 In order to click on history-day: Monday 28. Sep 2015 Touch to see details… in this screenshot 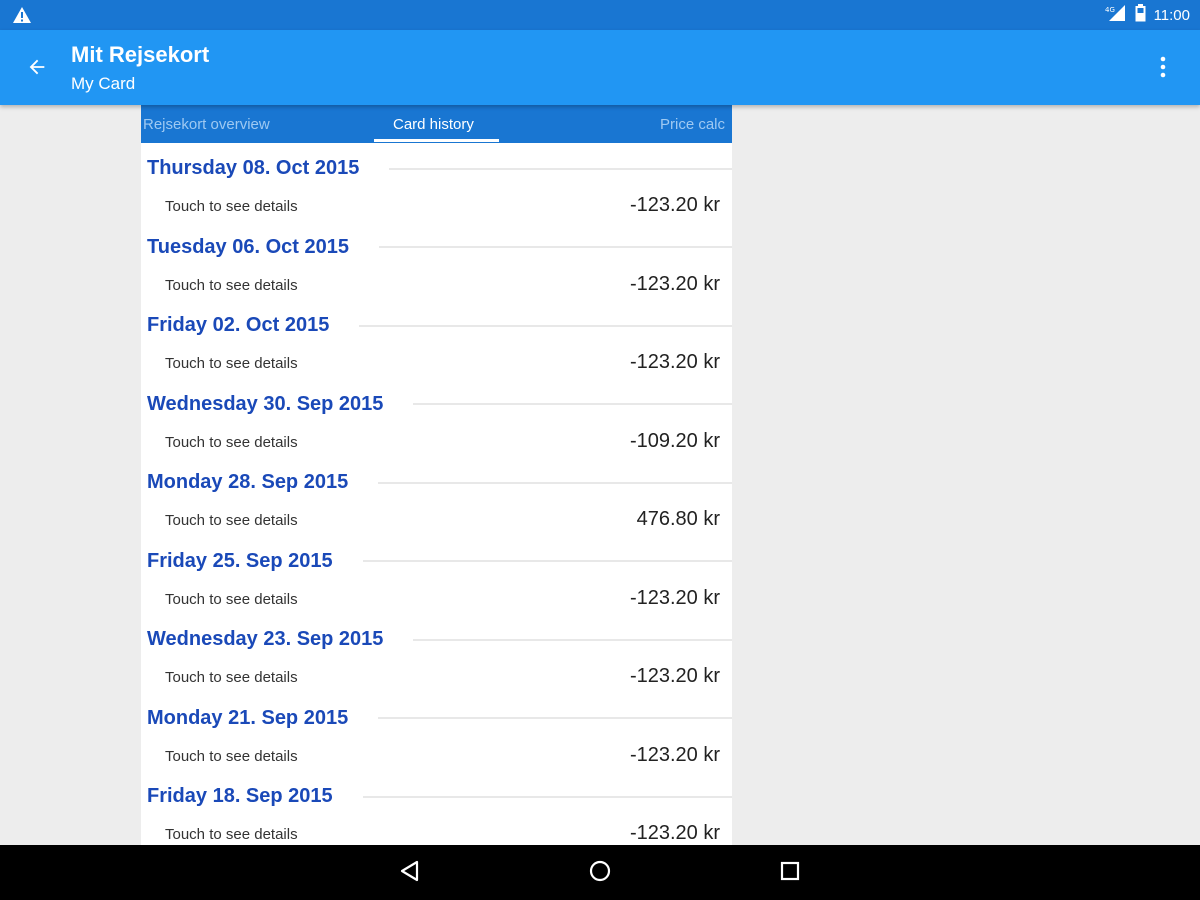, I will do `click(436, 499)`.